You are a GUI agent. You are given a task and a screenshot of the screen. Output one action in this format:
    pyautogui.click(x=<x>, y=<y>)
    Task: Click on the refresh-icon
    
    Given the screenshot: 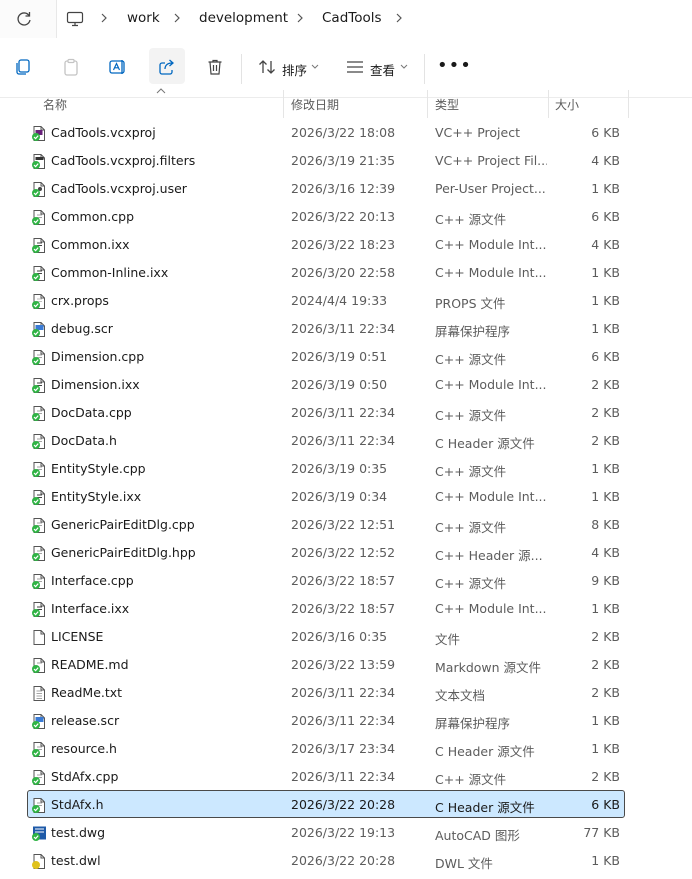 What is the action you would take?
    pyautogui.click(x=24, y=19)
    